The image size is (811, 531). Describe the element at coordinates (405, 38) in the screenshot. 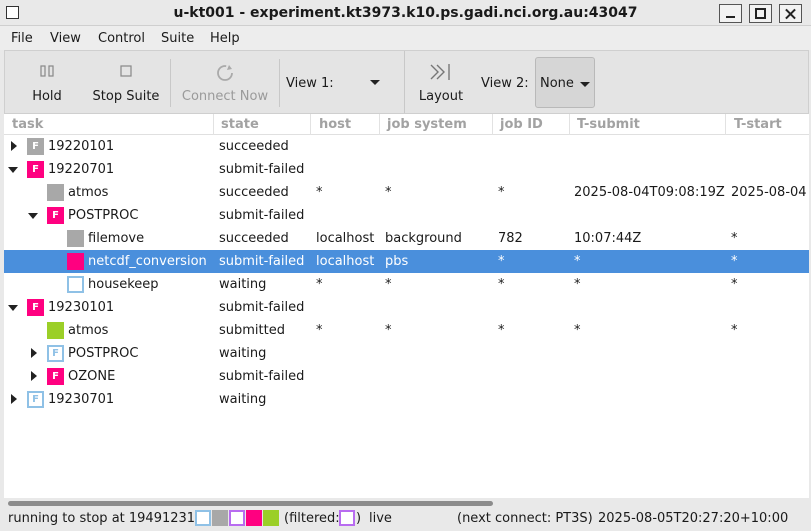

I see `menu-bar: File View Control Suite Help` at that location.